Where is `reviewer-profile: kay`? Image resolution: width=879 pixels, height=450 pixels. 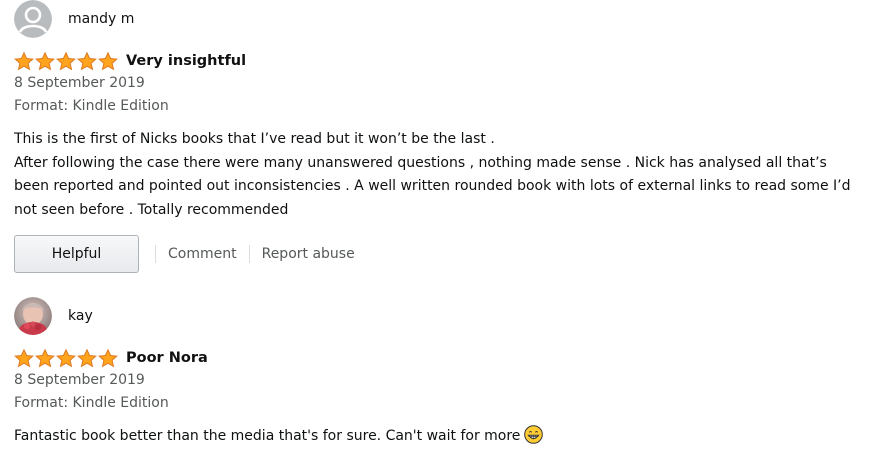 reviewer-profile: kay is located at coordinates (439, 316).